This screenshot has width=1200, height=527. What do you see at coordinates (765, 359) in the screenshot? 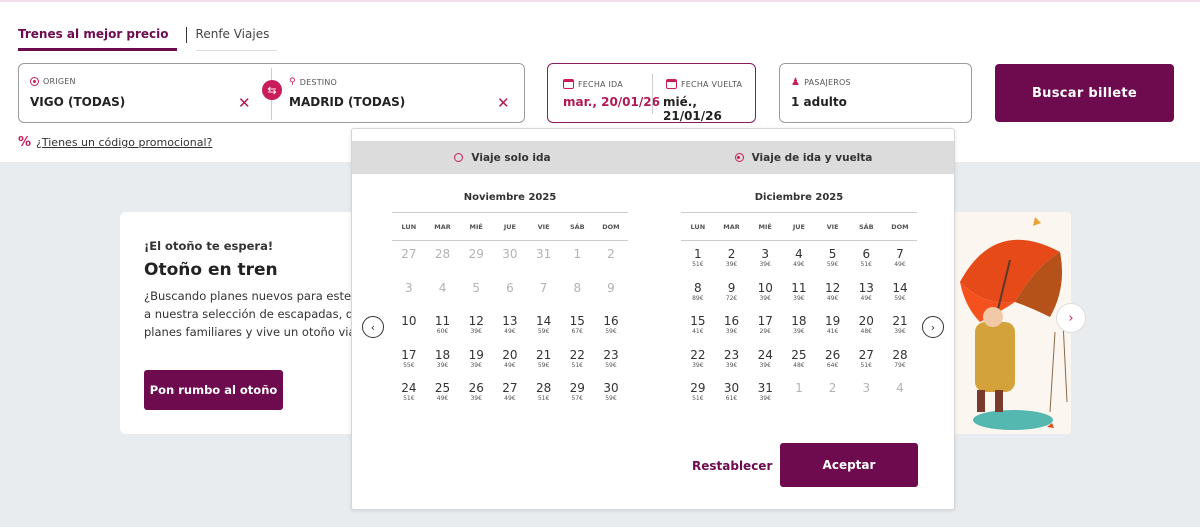
I see `calendar-day: 24 39€` at bounding box center [765, 359].